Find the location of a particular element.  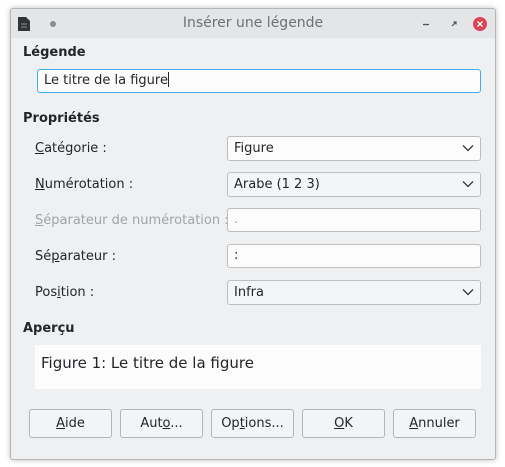

maximize-icon is located at coordinates (454, 24).